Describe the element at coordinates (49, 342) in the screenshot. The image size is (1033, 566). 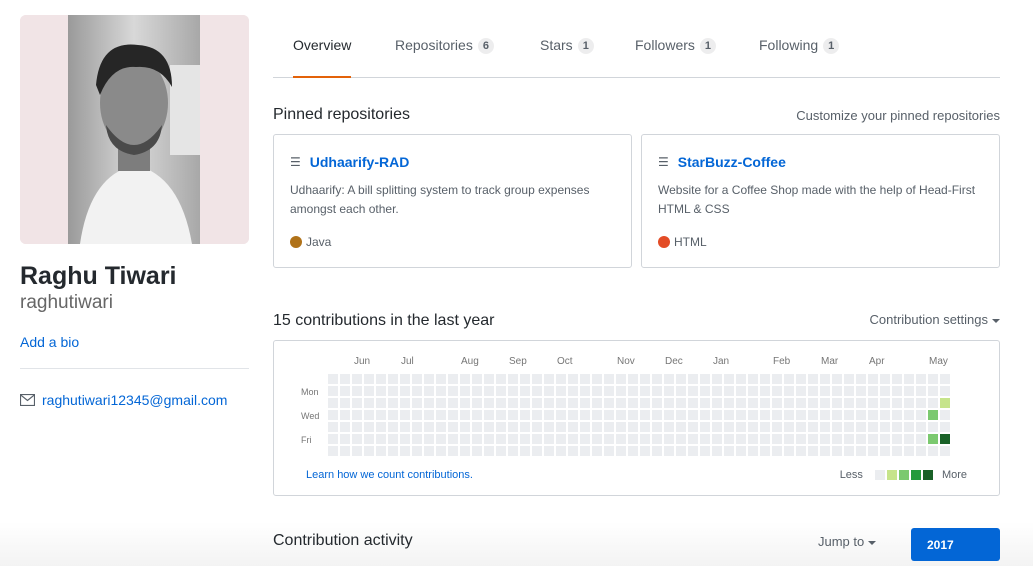
I see `add-bio-link: Add a bio` at that location.